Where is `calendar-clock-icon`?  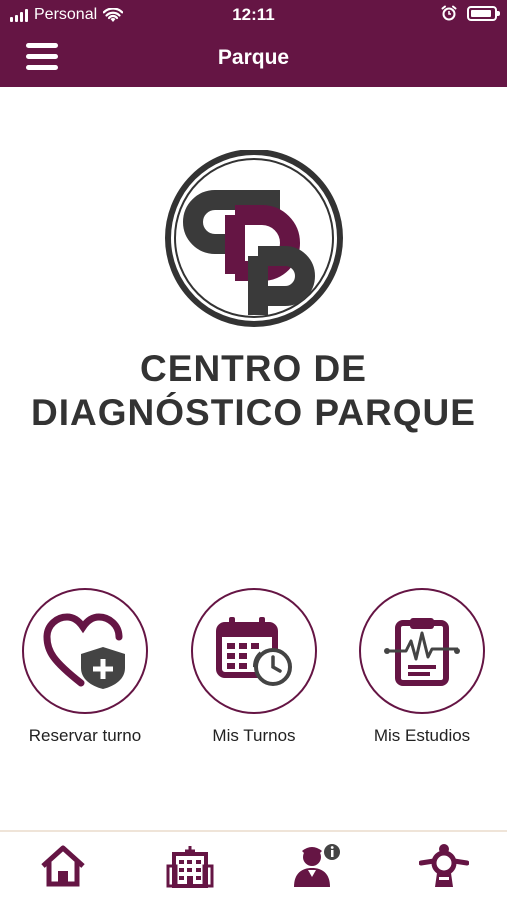
calendar-clock-icon is located at coordinates (254, 651).